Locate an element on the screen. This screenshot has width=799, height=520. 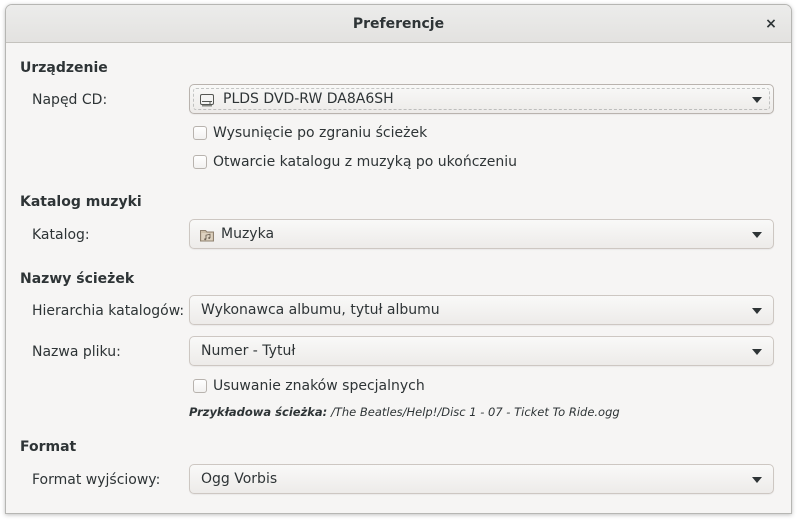
drive-label: Napęd CD: is located at coordinates (70, 100).